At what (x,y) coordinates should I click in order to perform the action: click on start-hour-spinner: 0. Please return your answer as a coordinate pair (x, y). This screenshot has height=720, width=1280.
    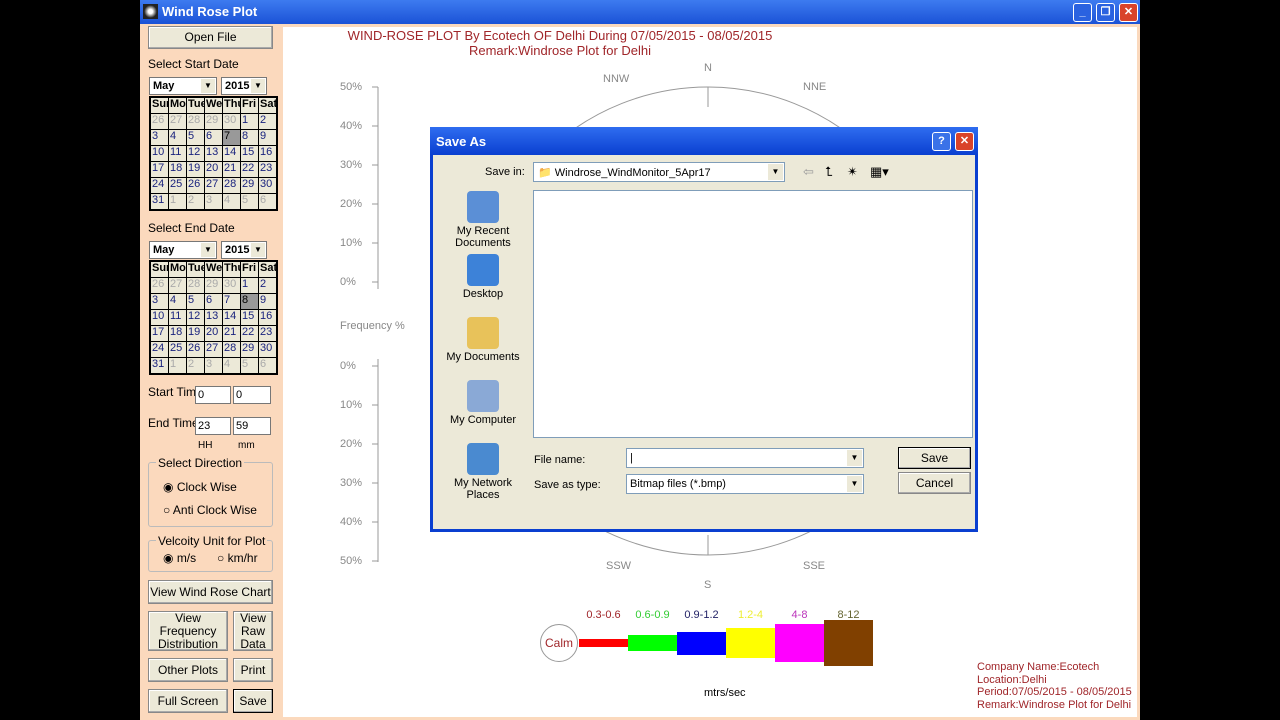
    Looking at the image, I should click on (213, 395).